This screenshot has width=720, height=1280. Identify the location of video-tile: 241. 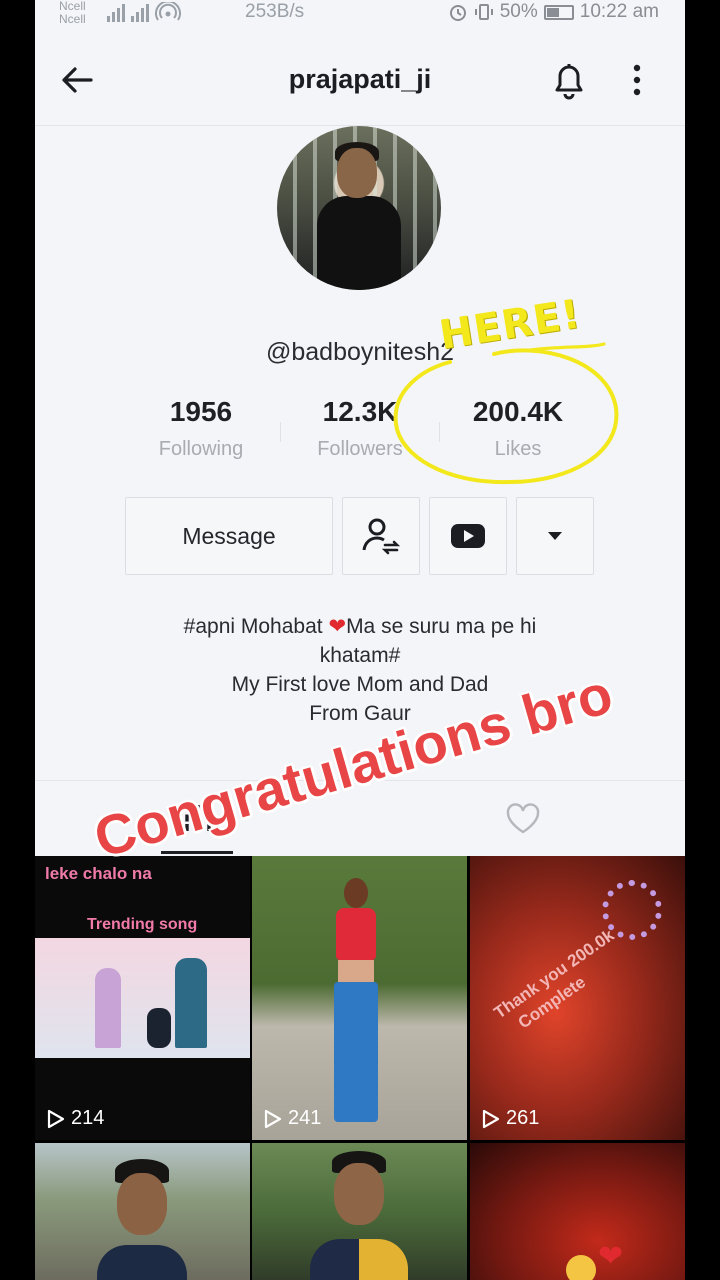
(359, 998).